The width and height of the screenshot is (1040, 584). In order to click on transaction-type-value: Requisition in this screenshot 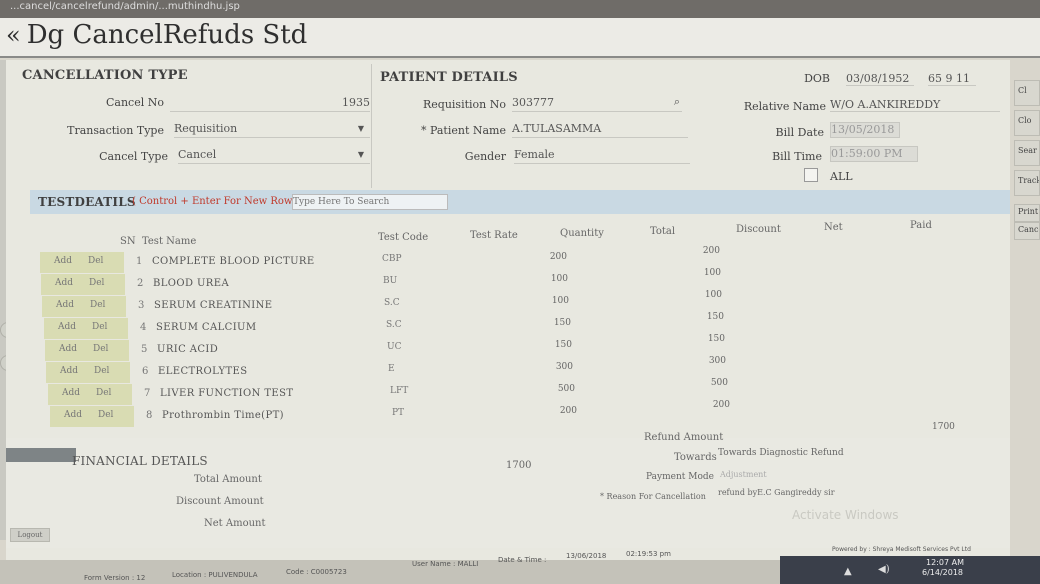, I will do `click(206, 128)`.